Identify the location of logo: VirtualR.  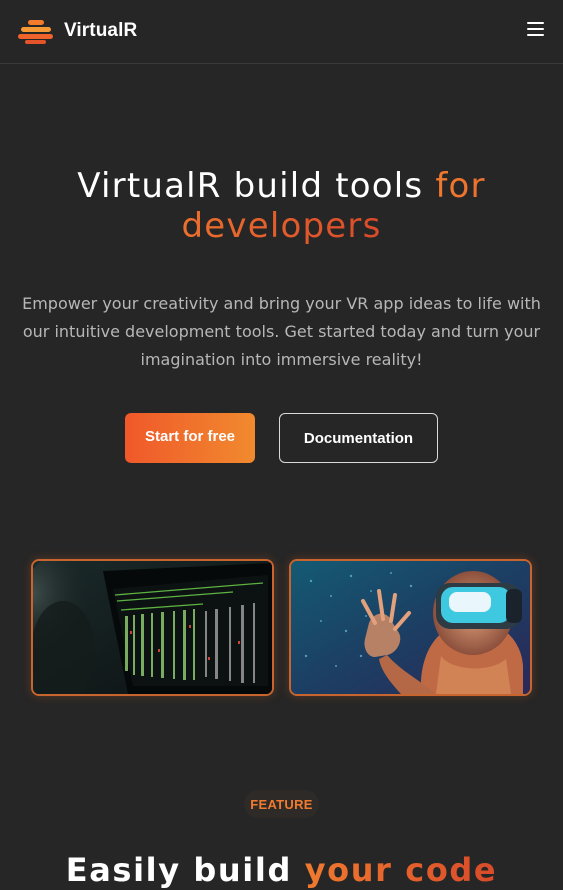
(77, 31).